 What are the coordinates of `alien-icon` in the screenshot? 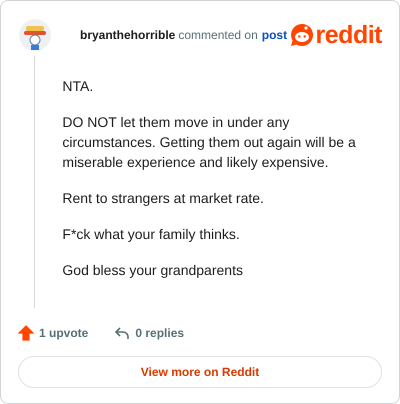 It's located at (302, 35).